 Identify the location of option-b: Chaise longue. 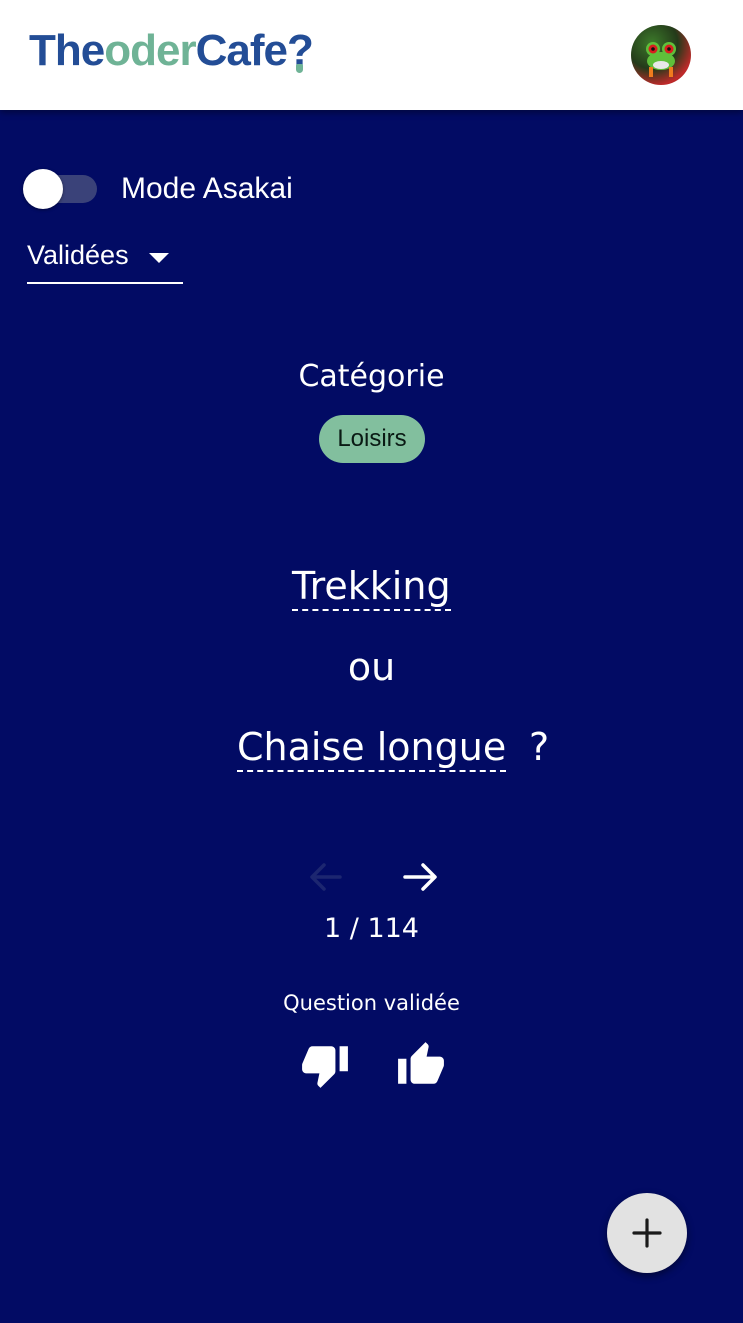
(372, 748).